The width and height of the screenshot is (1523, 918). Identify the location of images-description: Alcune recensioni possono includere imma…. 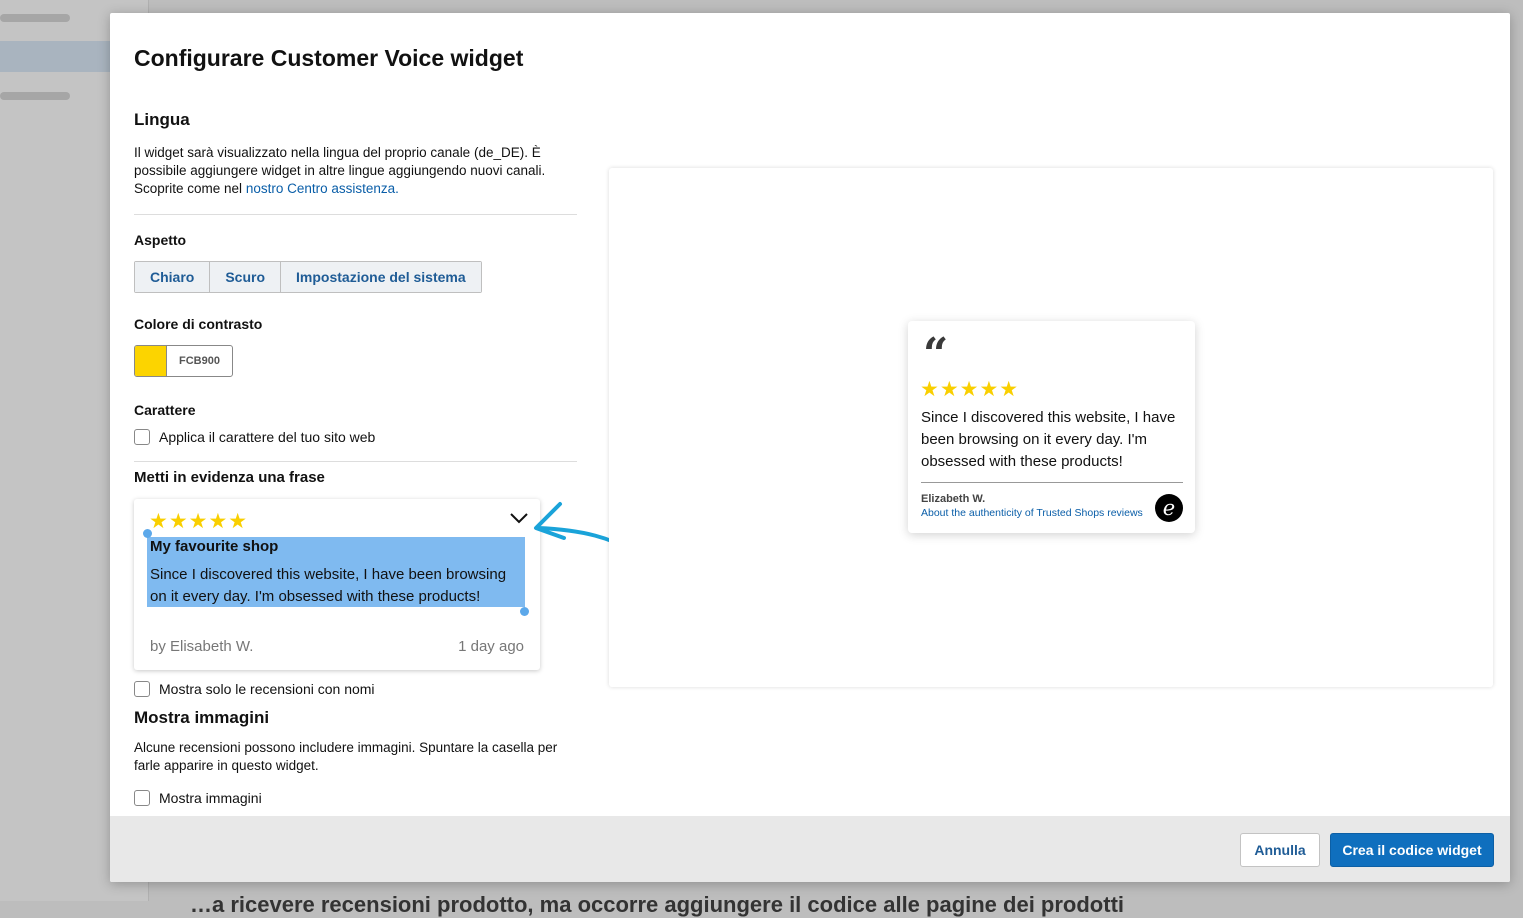
(346, 756).